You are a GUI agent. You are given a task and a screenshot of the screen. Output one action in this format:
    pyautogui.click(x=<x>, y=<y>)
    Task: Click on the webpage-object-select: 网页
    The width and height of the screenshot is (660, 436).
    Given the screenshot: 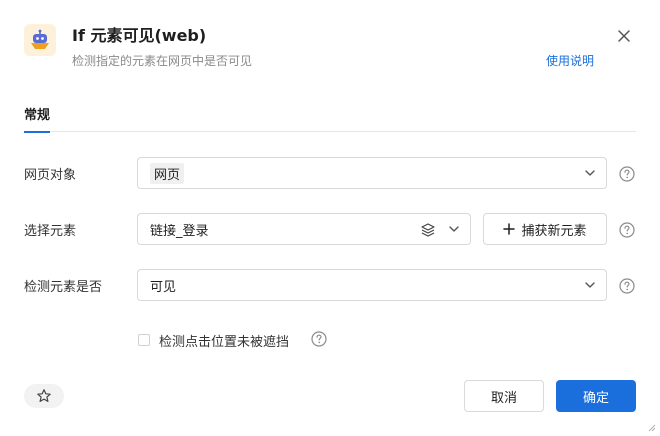 What is the action you would take?
    pyautogui.click(x=372, y=173)
    